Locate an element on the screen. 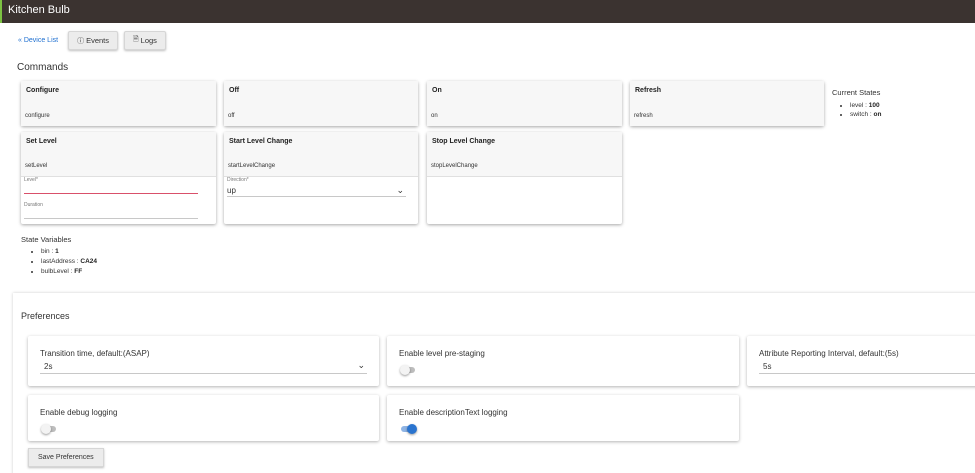 The width and height of the screenshot is (975, 473). duration-label: Duration is located at coordinates (33, 205).